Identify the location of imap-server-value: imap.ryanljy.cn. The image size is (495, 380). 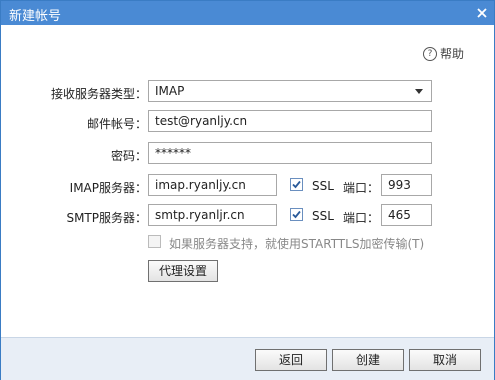
(200, 185).